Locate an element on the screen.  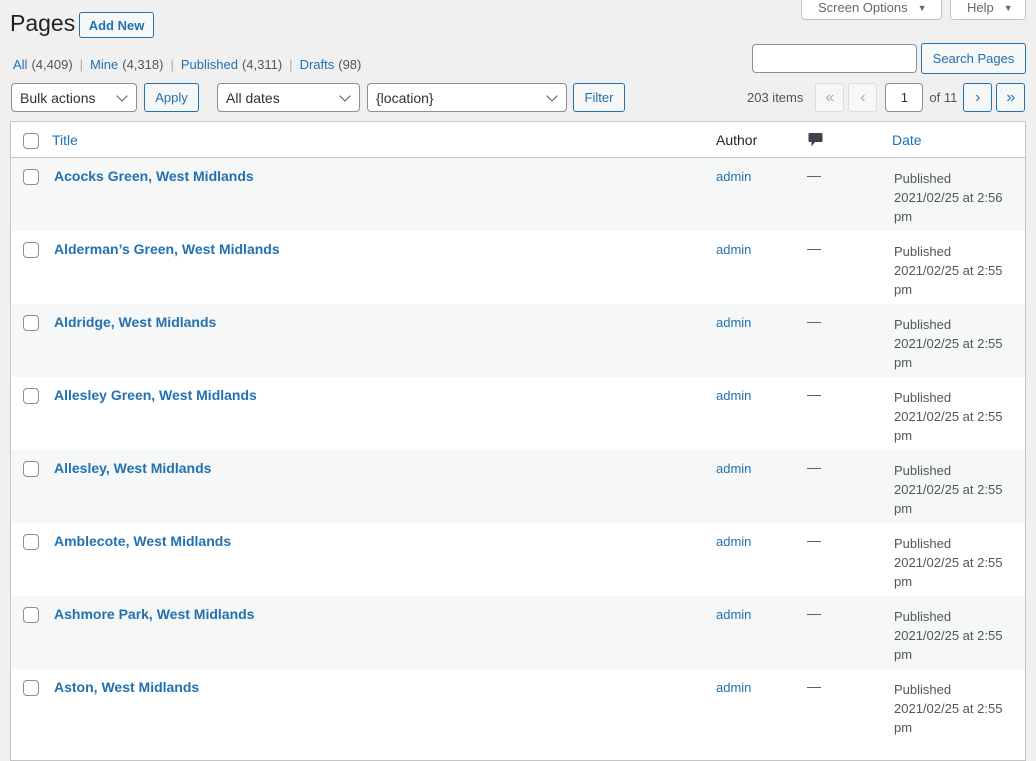
page-title-link: Allesley, West Midlands is located at coordinates (132, 468).